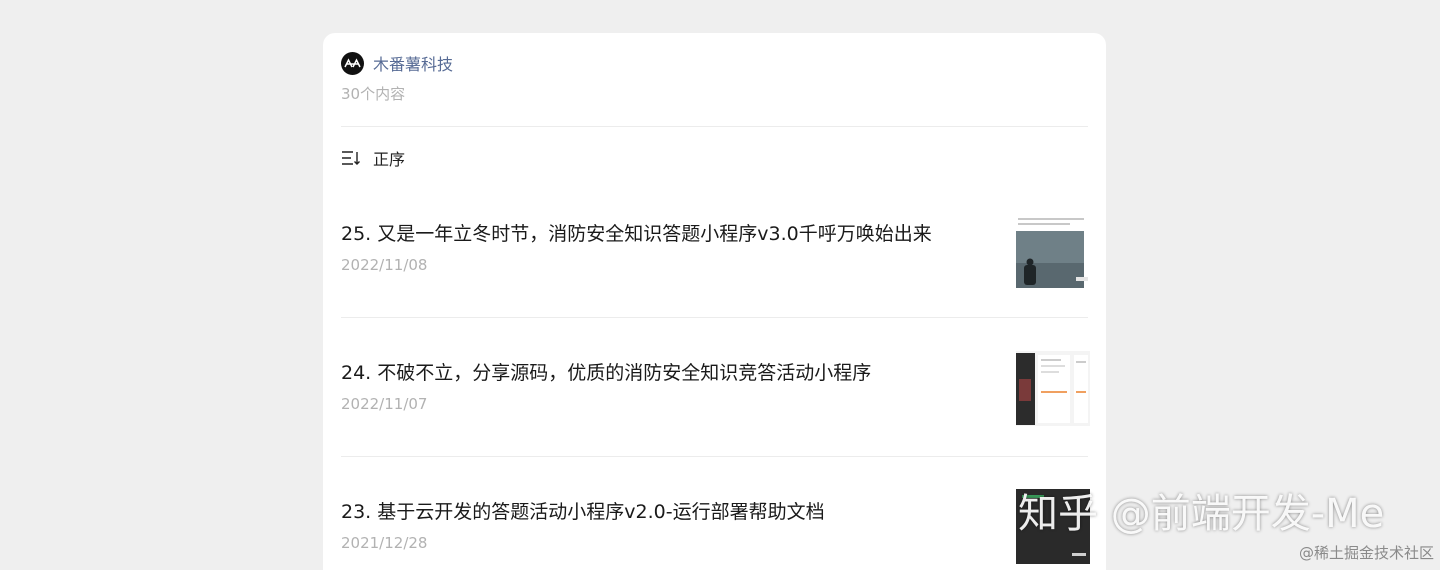  I want to click on brand-logo-icon, so click(352, 63).